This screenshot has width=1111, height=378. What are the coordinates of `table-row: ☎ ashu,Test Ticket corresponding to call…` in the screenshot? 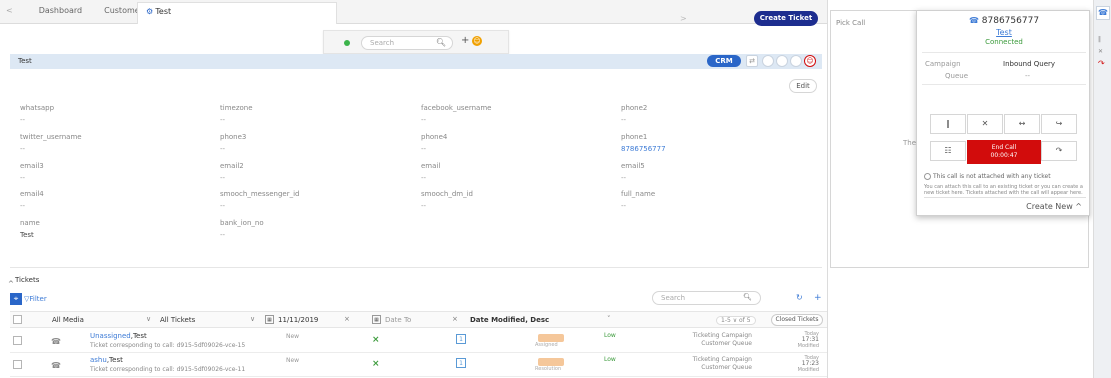 It's located at (418, 365).